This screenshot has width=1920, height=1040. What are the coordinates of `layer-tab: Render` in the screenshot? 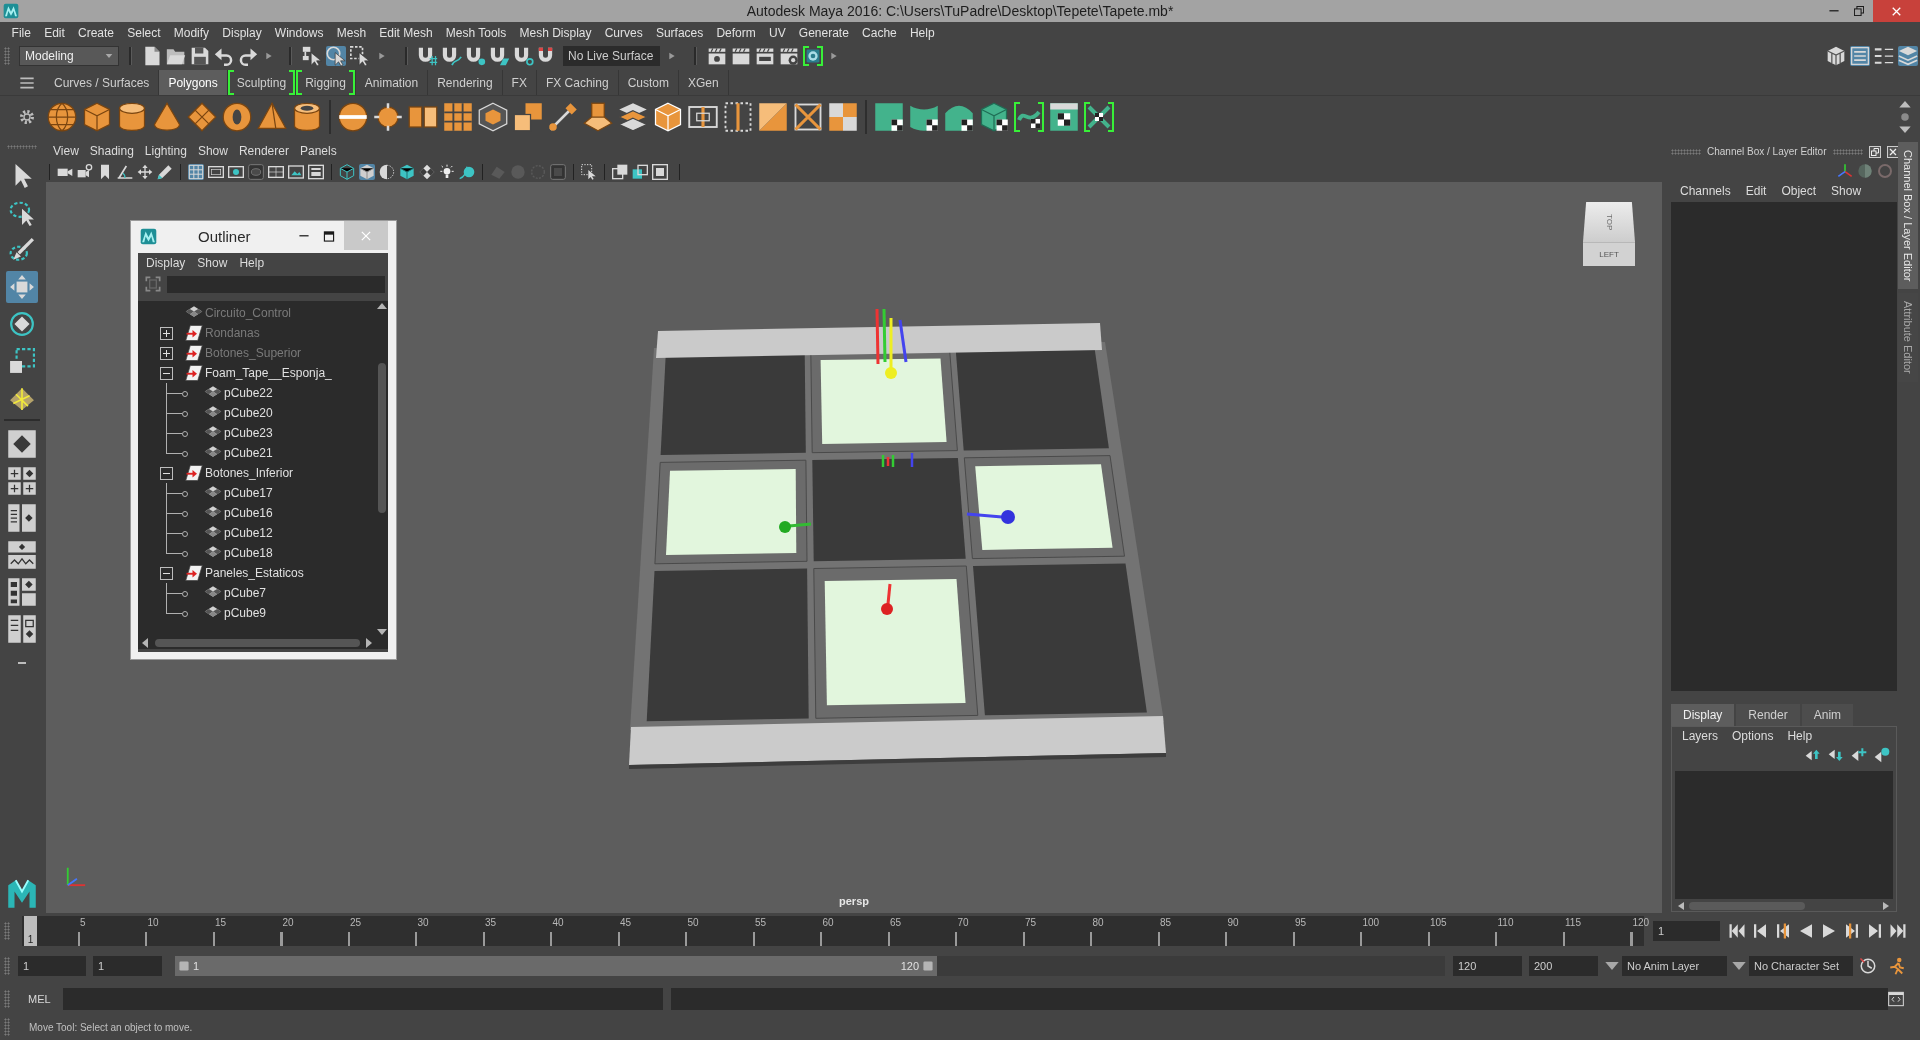 It's located at (1768, 715).